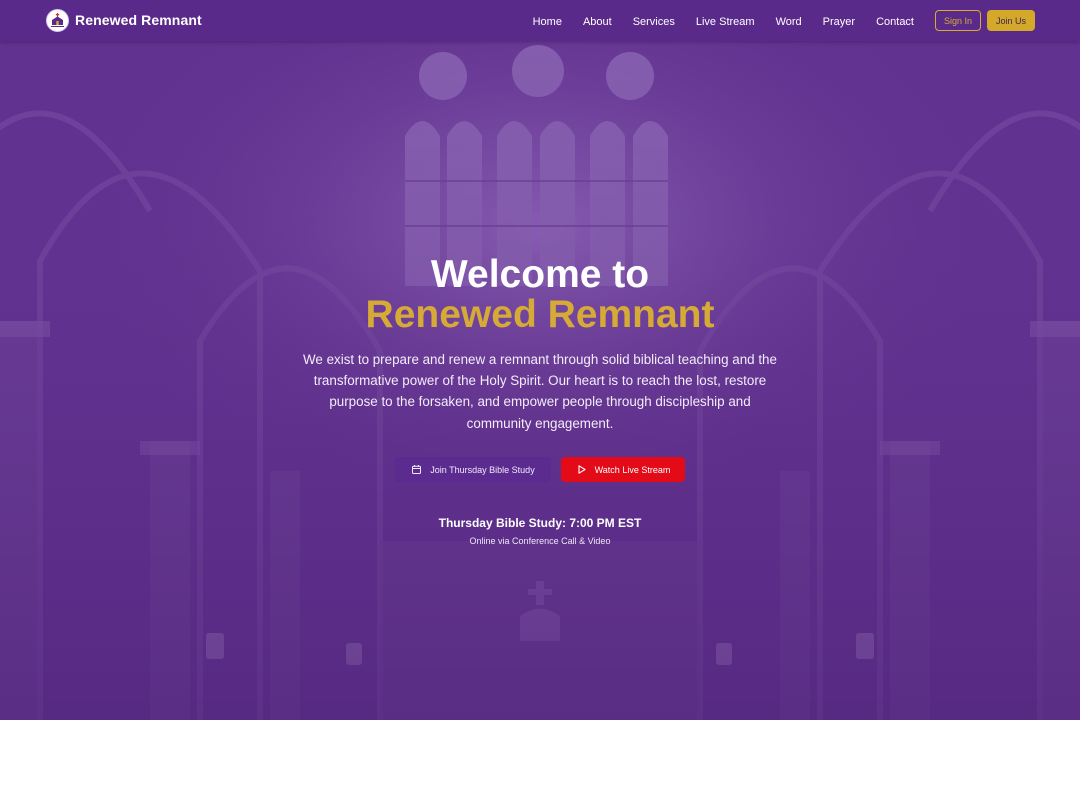 The image size is (1080, 802). What do you see at coordinates (632, 469) in the screenshot?
I see `watch-live-stream-label: Watch Live Stream` at bounding box center [632, 469].